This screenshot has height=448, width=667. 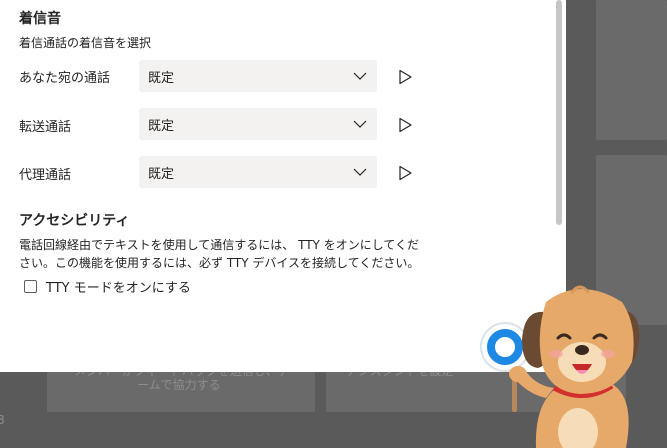 I want to click on background-card-top-right, so click(x=631, y=70).